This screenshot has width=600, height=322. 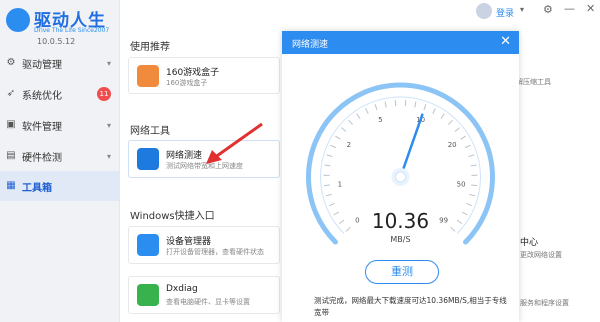 What do you see at coordinates (544, 303) in the screenshot?
I see `partial-card-text: 服务和程序设置` at bounding box center [544, 303].